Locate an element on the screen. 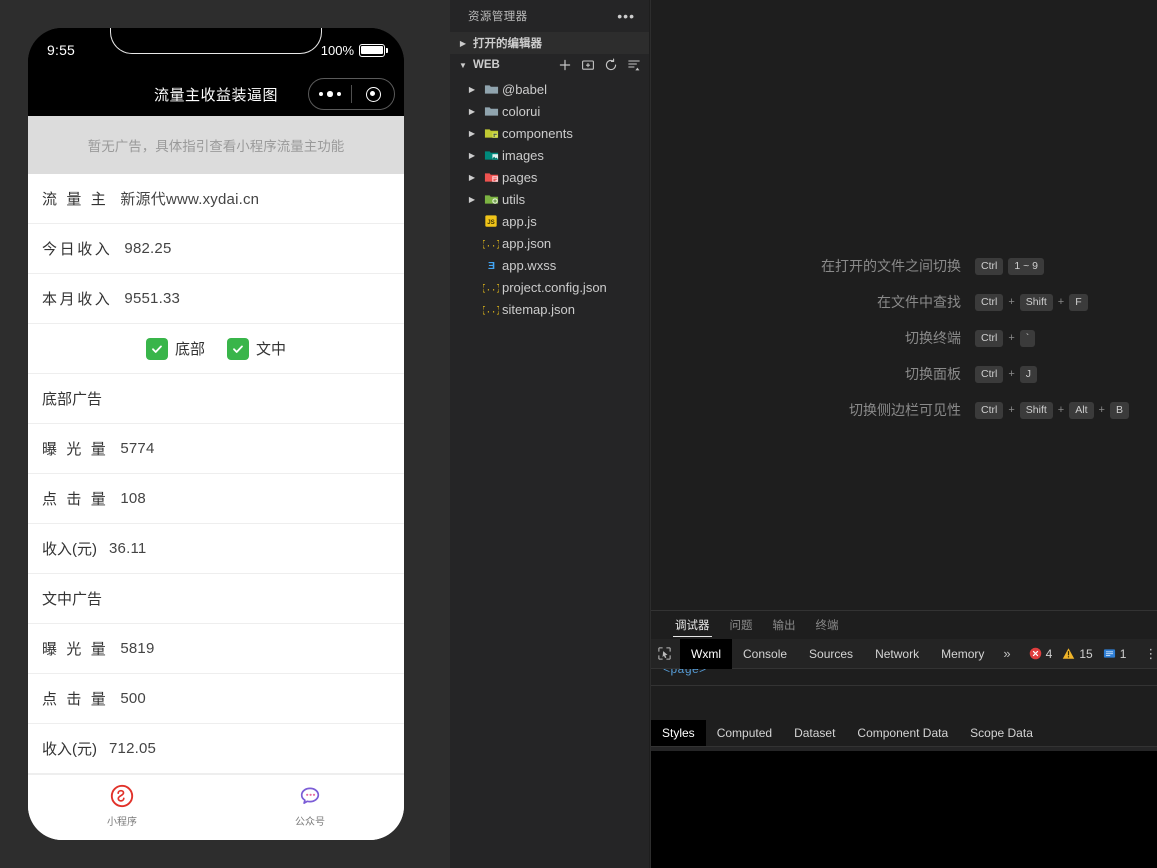 This screenshot has width=1157, height=868. tab-output: 输出 is located at coordinates (784, 625).